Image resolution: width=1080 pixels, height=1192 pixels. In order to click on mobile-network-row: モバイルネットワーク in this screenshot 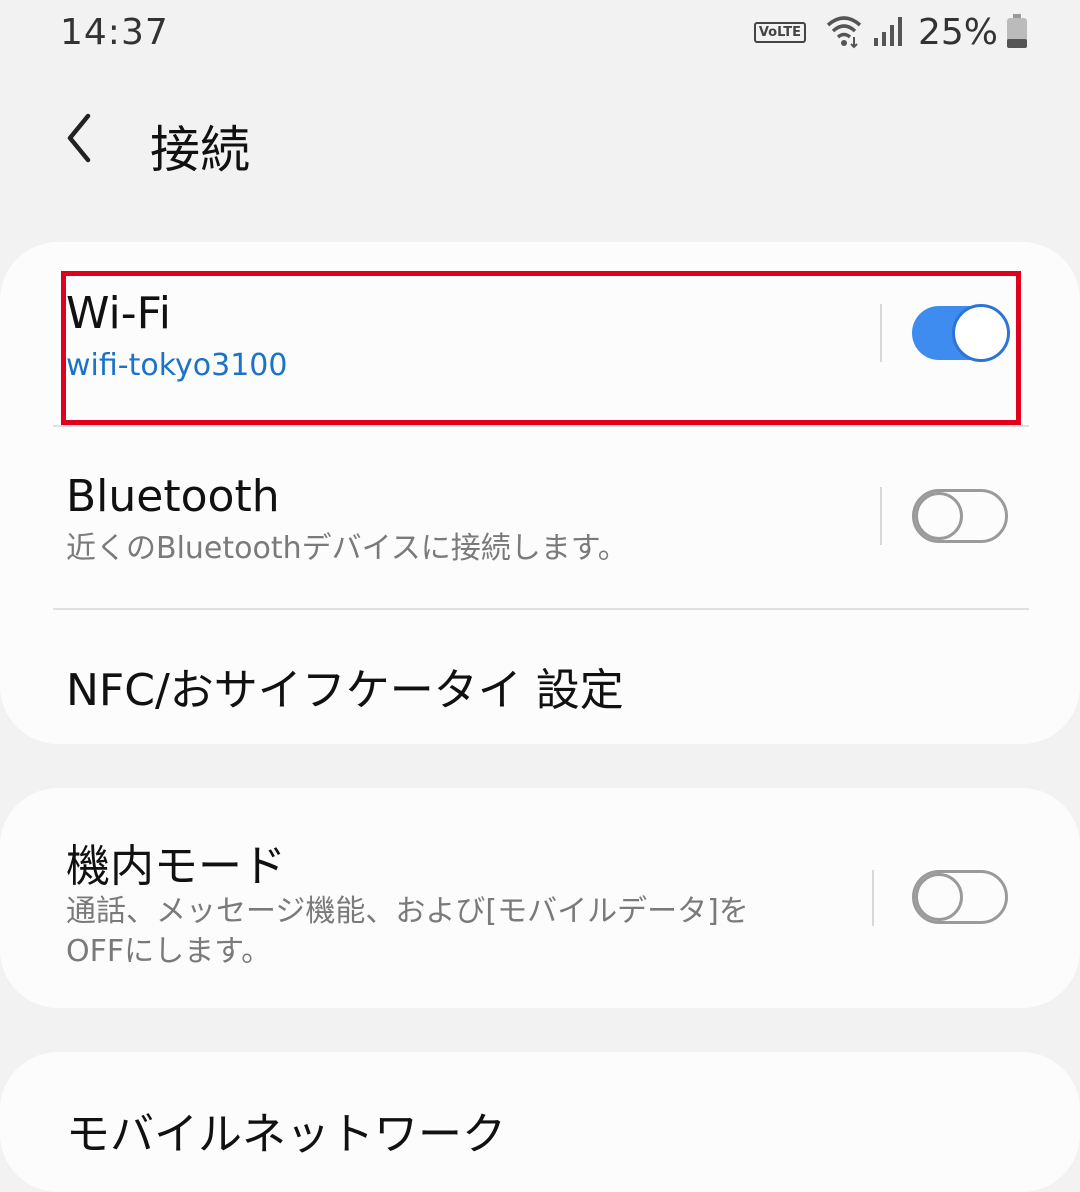, I will do `click(540, 1122)`.